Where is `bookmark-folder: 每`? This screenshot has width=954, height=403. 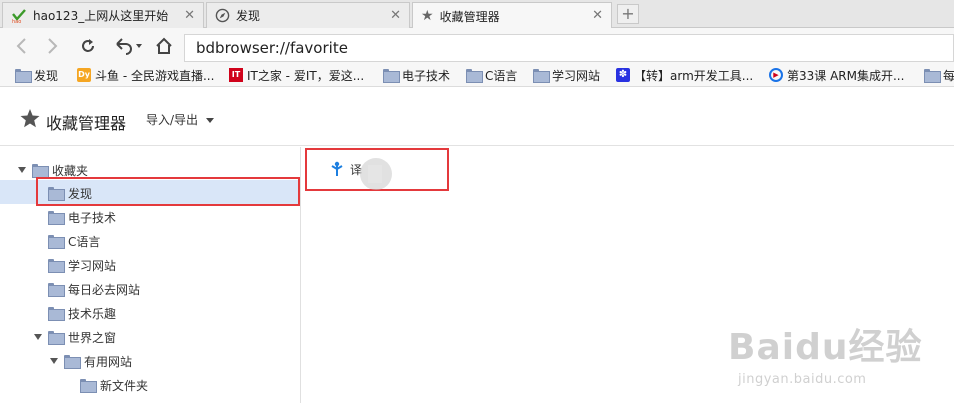 bookmark-folder: 每 is located at coordinates (939, 75).